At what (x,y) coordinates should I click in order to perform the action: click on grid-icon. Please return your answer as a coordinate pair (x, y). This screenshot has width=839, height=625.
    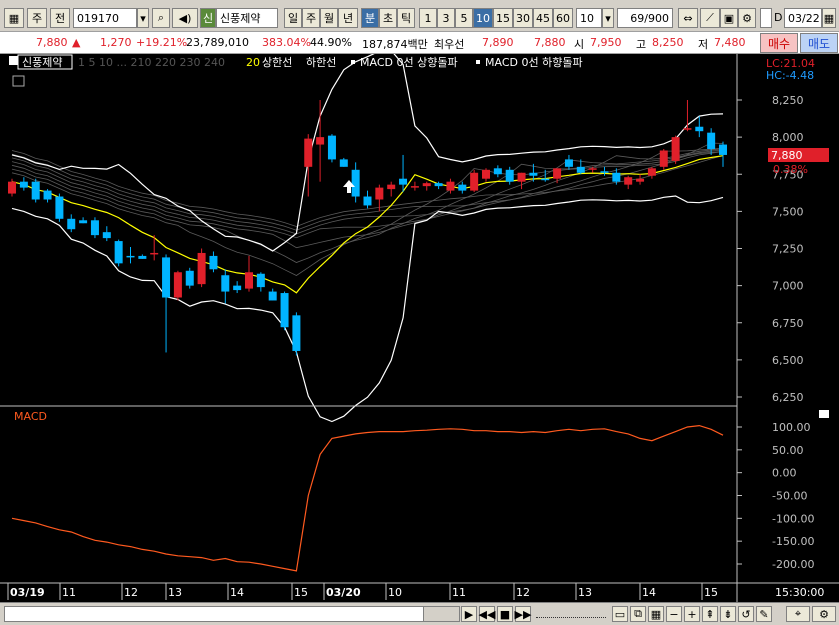
    Looking at the image, I should click on (18, 81).